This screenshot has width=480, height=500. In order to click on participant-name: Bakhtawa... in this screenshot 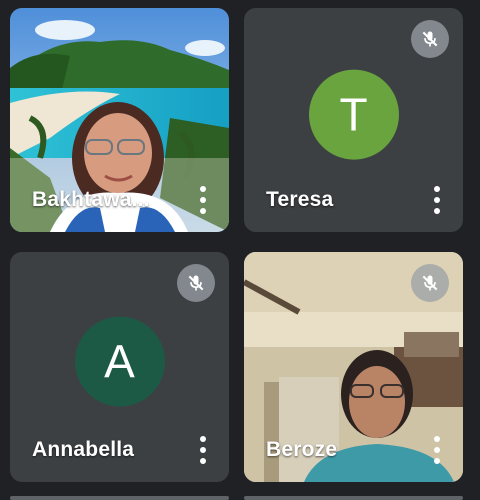, I will do `click(91, 199)`.